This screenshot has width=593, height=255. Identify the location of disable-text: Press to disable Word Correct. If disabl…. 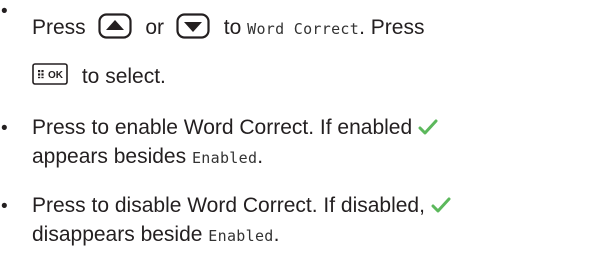
(228, 205).